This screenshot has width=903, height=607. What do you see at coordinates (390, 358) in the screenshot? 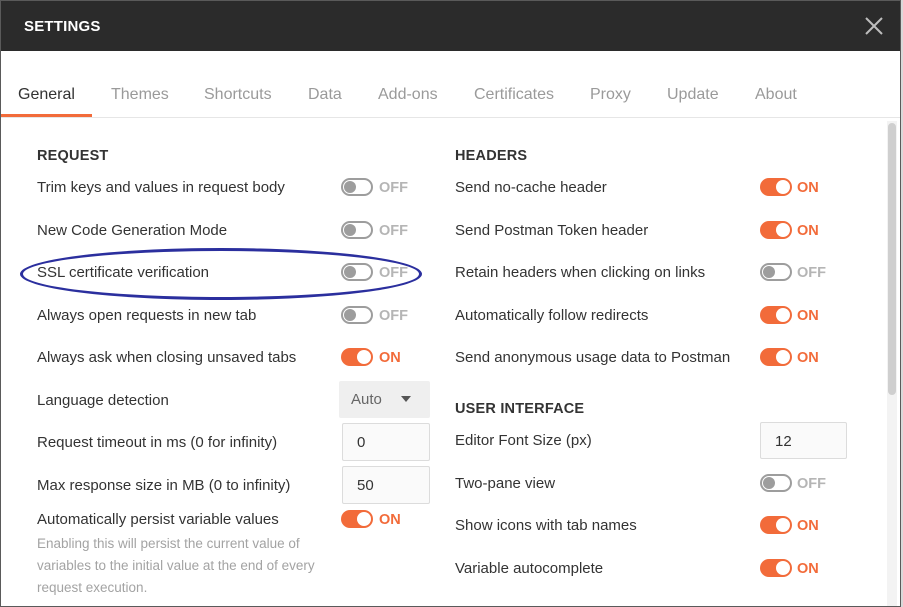
I see `ask-close-state: ON` at bounding box center [390, 358].